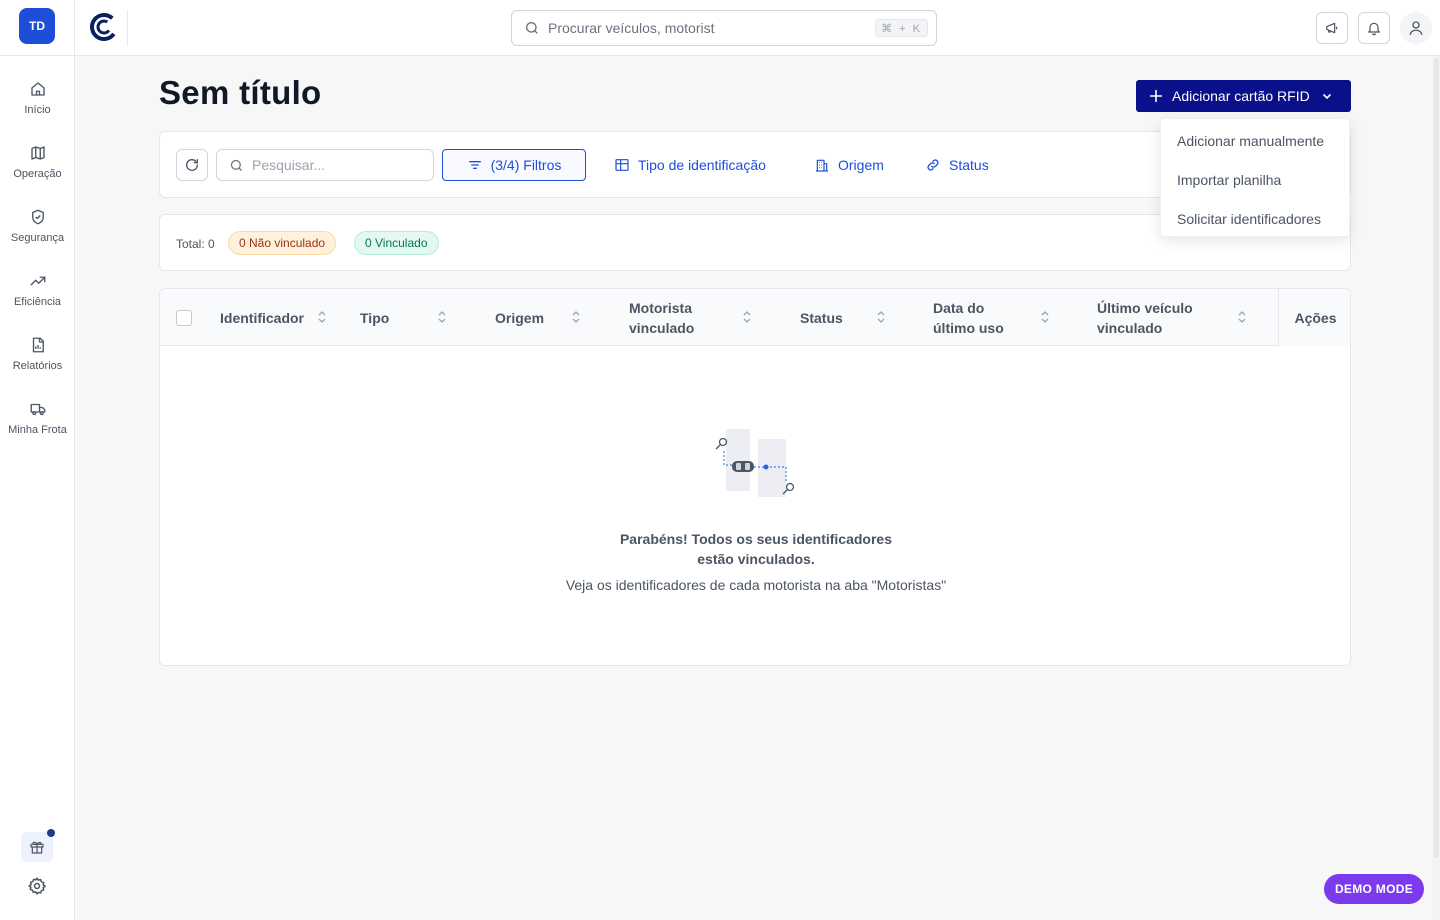 Image resolution: width=1440 pixels, height=920 pixels. I want to click on total-count: Total: 0, so click(195, 244).